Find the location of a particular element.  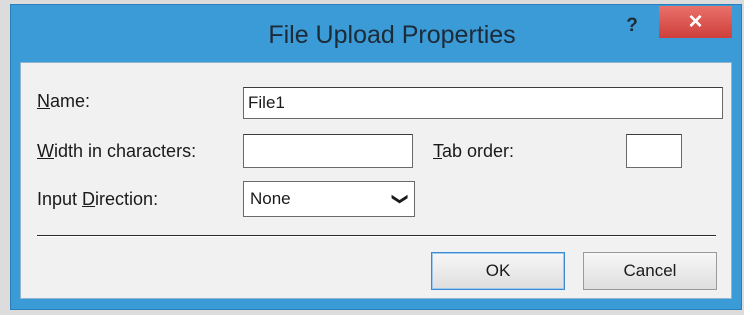

tab-order-input is located at coordinates (654, 151).